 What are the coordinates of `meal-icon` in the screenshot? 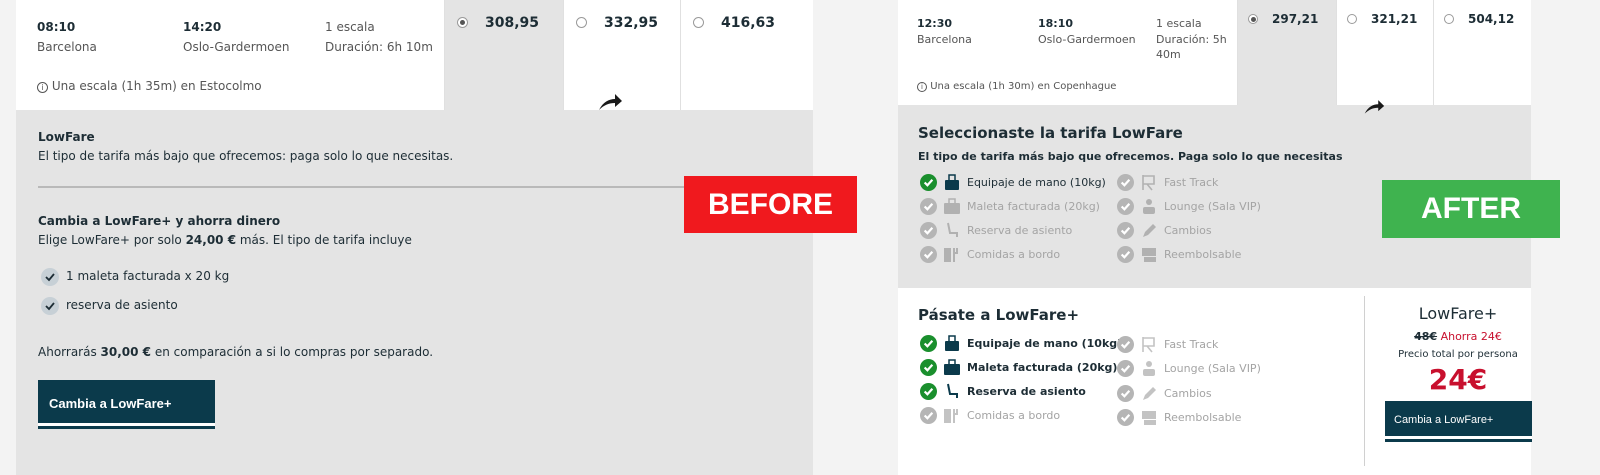 It's located at (952, 415).